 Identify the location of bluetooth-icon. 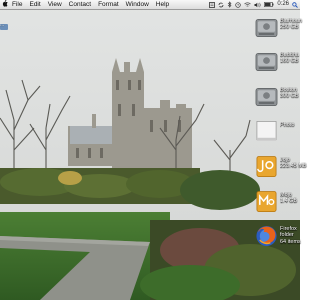
(229, 4).